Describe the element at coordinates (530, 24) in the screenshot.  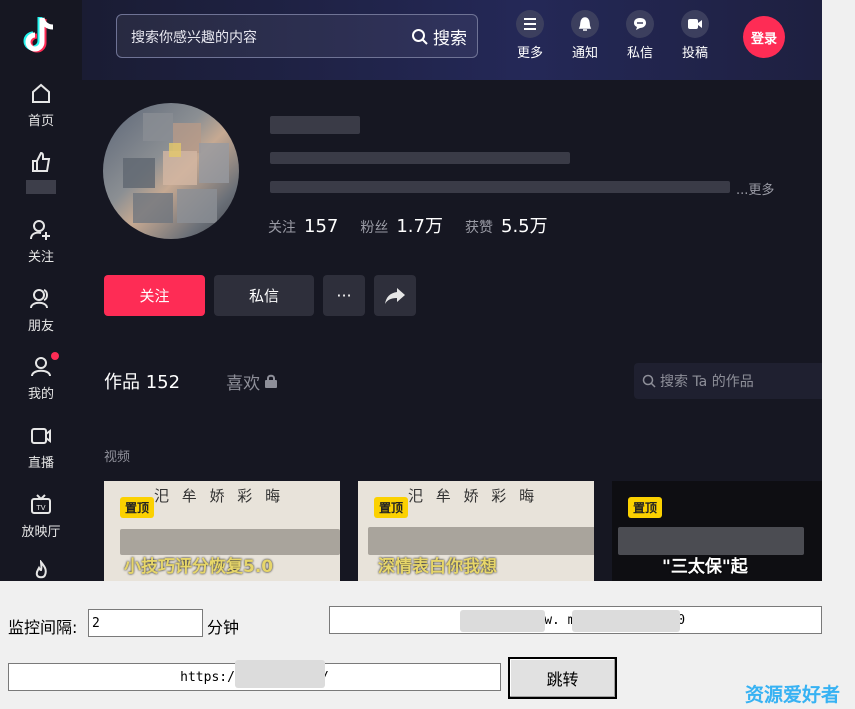
I see `menu-icon` at that location.